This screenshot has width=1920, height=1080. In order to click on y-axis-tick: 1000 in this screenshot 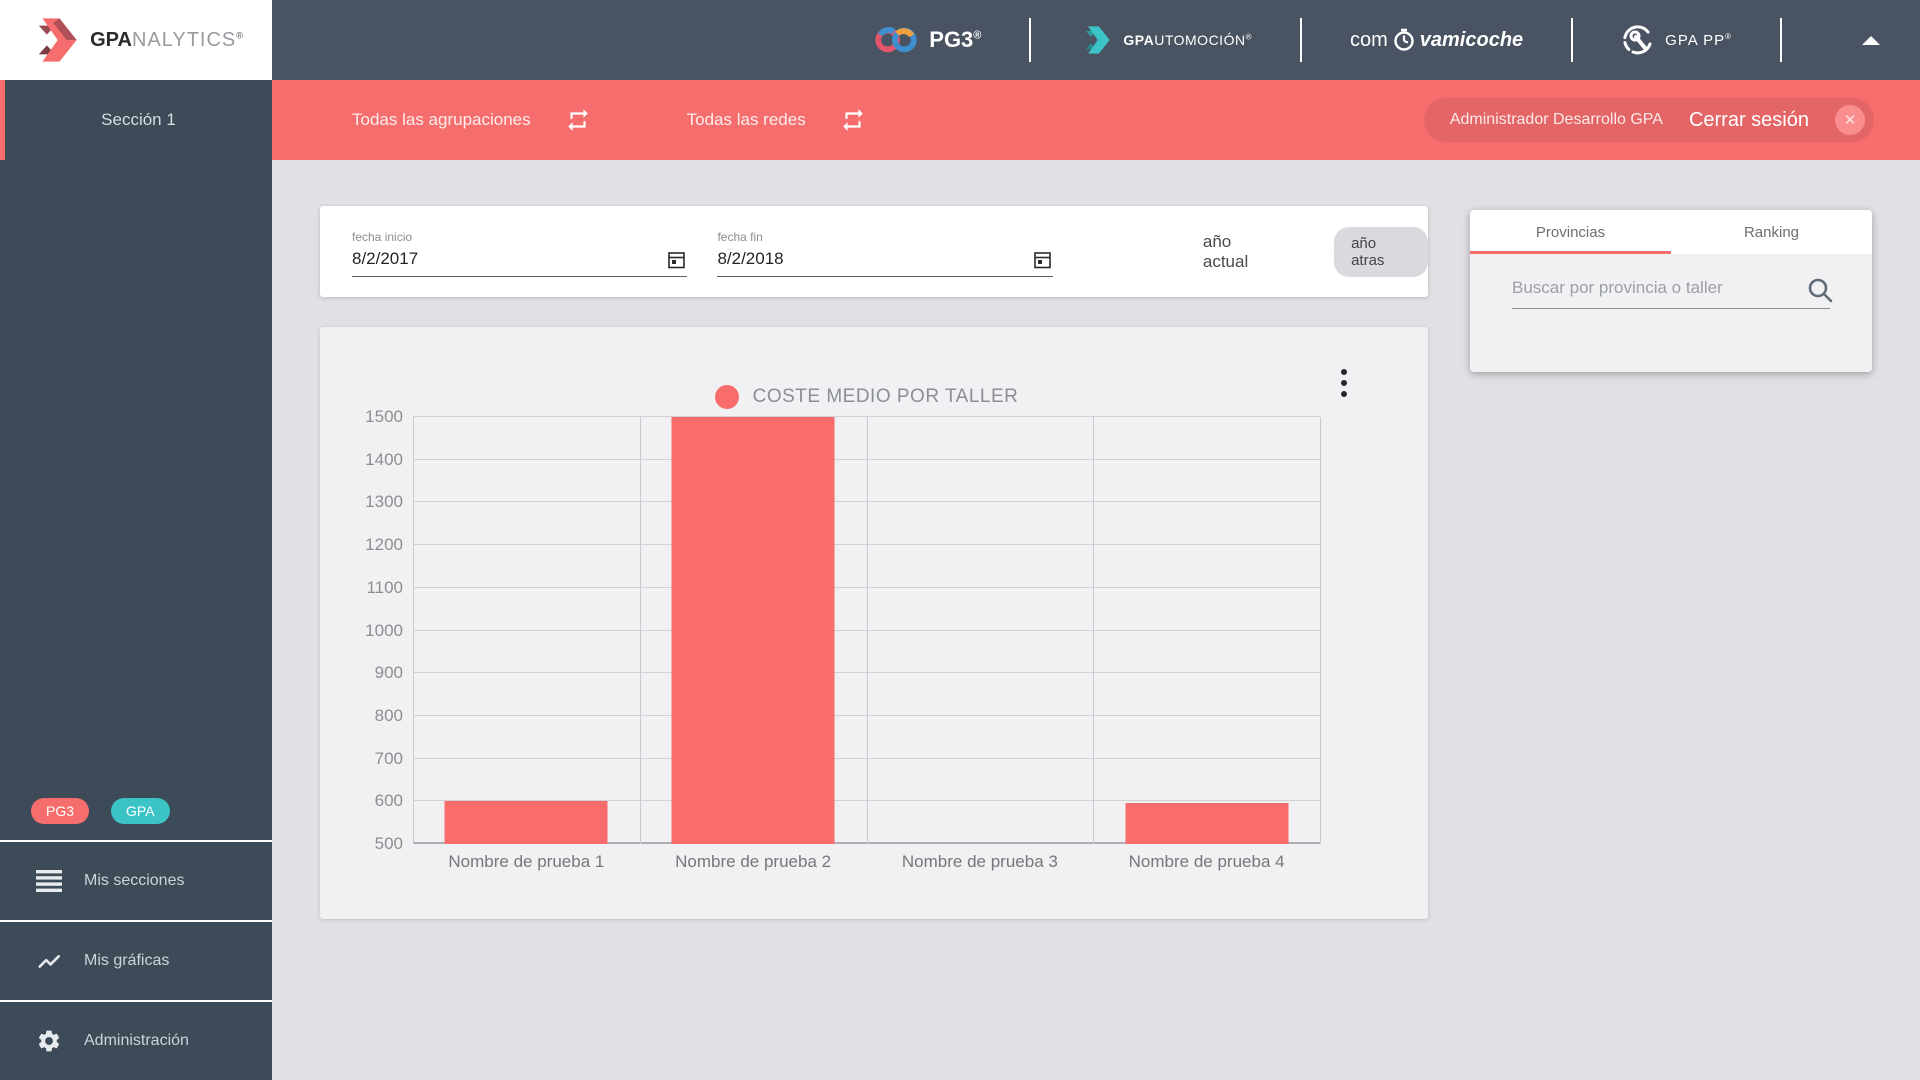, I will do `click(384, 630)`.